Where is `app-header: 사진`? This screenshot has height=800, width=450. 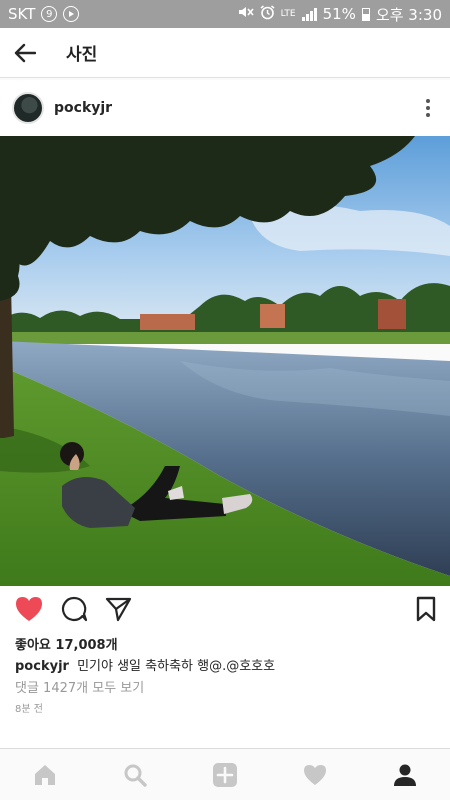
app-header: 사진 is located at coordinates (225, 53).